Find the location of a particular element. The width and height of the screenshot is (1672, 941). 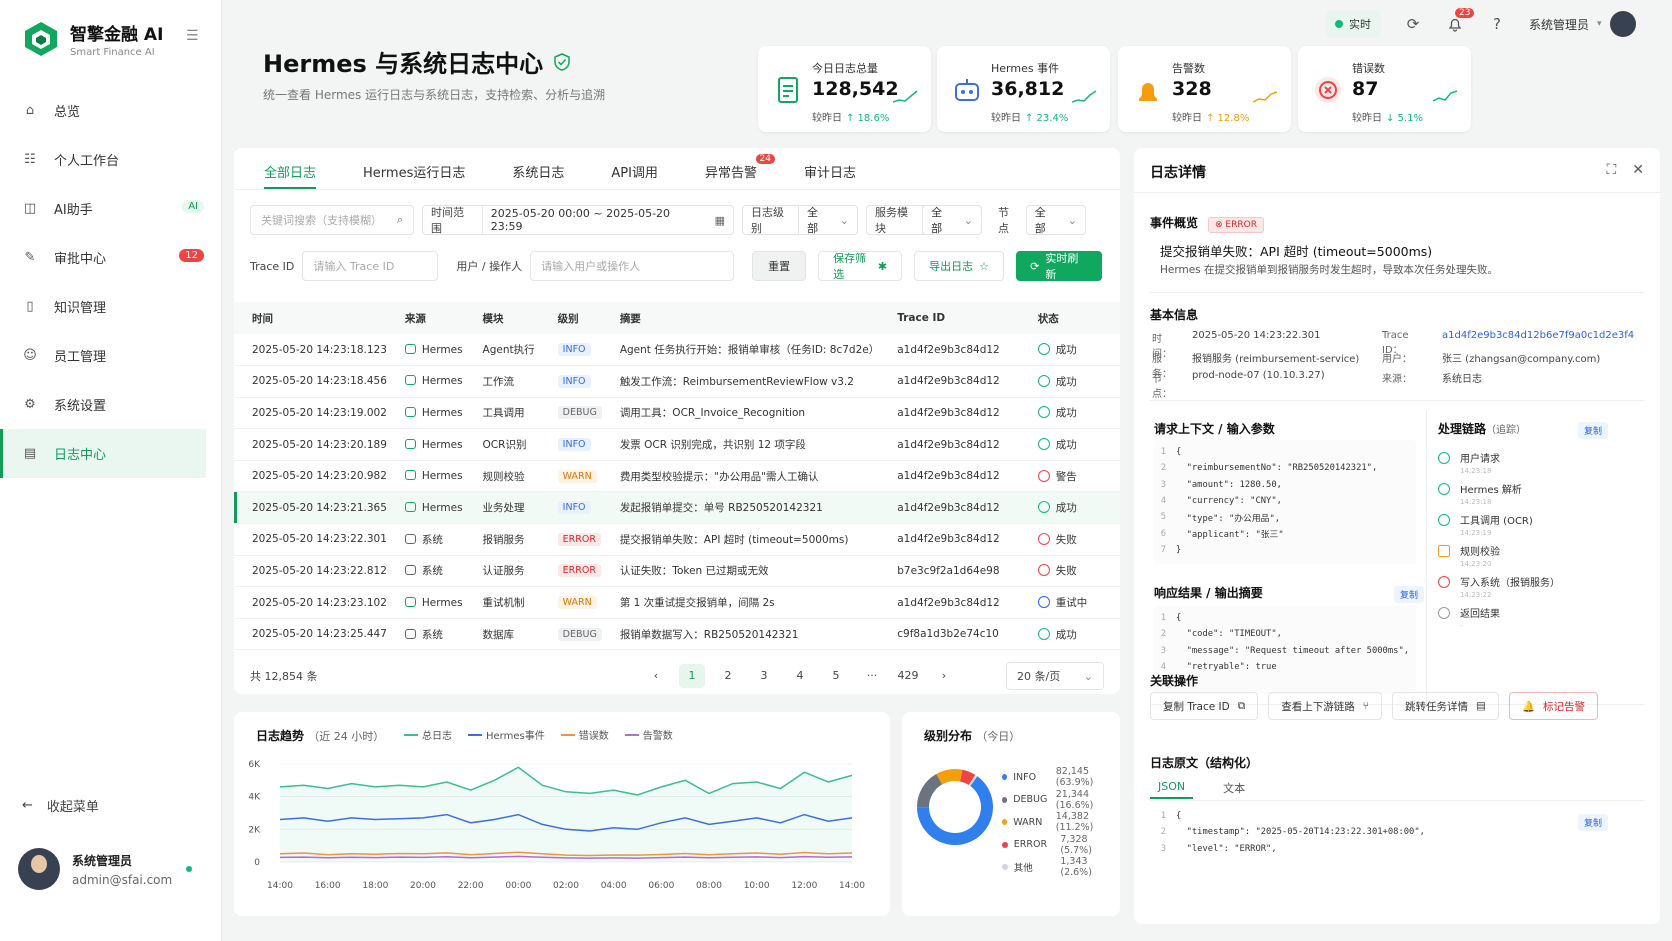

brand-logo: 智擎金融 AI Smart Finance AI is located at coordinates (92, 39).